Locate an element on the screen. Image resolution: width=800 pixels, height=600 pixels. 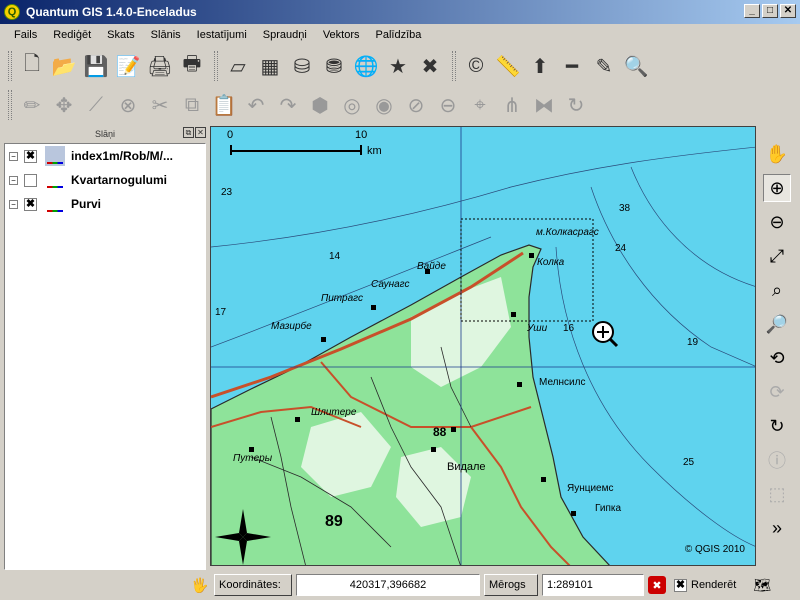
menu-item: Vektors is located at coordinates (341, 35).